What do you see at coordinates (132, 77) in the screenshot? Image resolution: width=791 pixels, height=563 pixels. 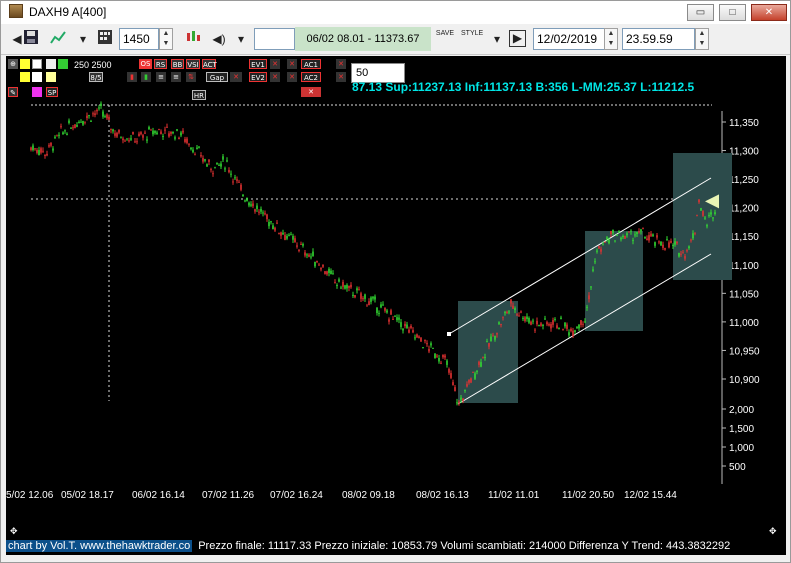 I see `bar-tool-icon: ▮` at bounding box center [132, 77].